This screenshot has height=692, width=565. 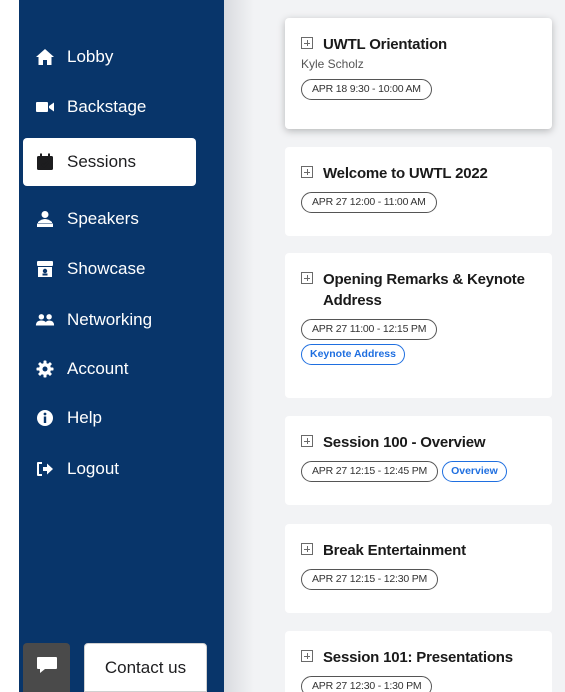 What do you see at coordinates (145, 667) in the screenshot?
I see `contact-us-button: Contact us` at bounding box center [145, 667].